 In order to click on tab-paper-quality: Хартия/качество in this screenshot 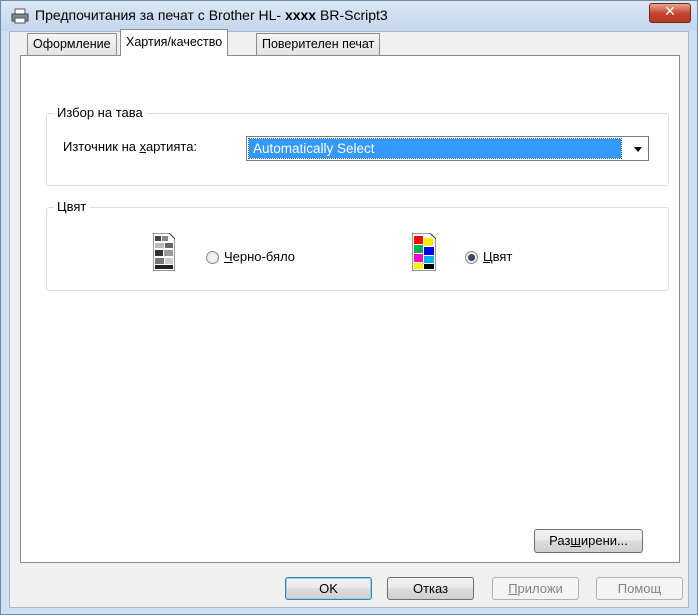, I will do `click(174, 42)`.